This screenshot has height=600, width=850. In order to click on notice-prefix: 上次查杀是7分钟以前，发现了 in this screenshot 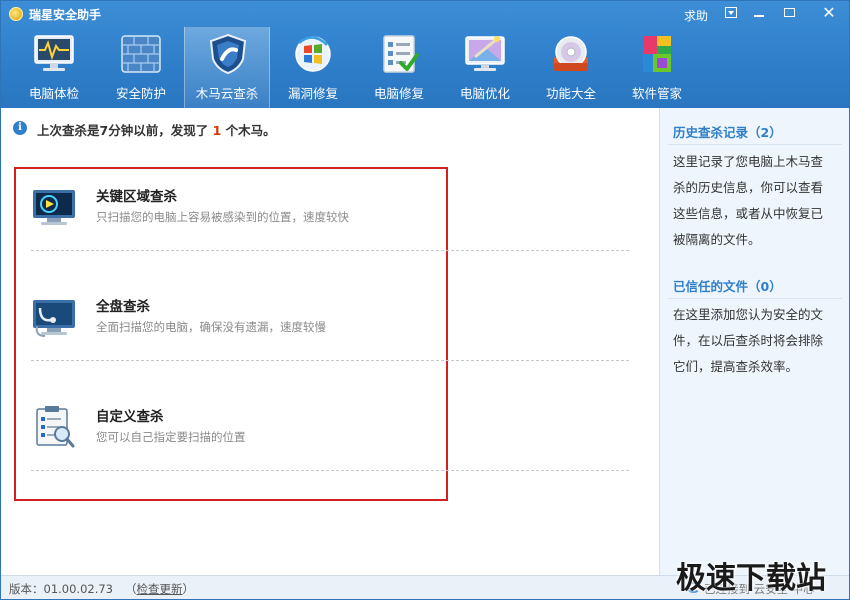, I will do `click(123, 130)`.